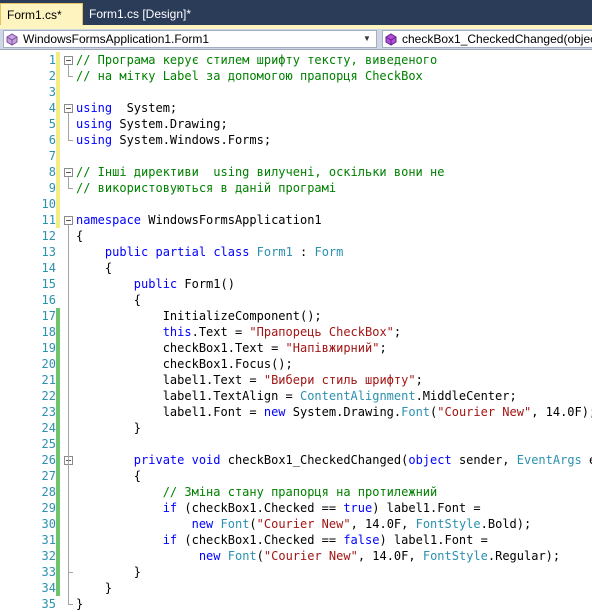  Describe the element at coordinates (116, 39) in the screenshot. I see `class-dropdown-value: WindowsFormsApplication1.Form1` at that location.